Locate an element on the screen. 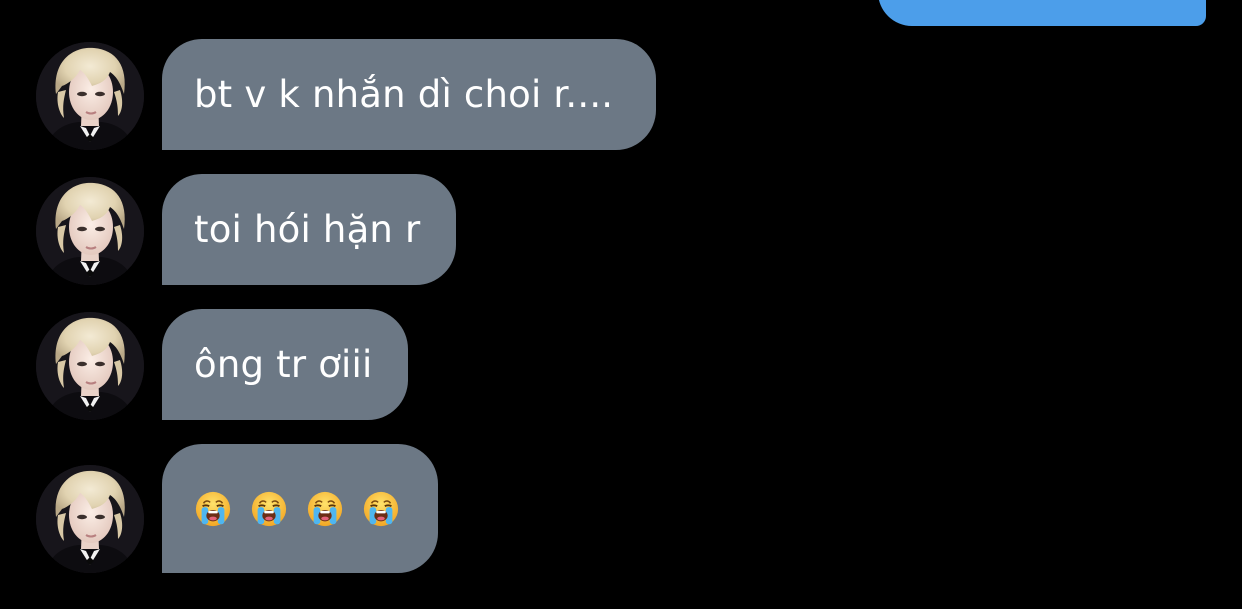  message-bubble: toi hói hặn r is located at coordinates (309, 229).